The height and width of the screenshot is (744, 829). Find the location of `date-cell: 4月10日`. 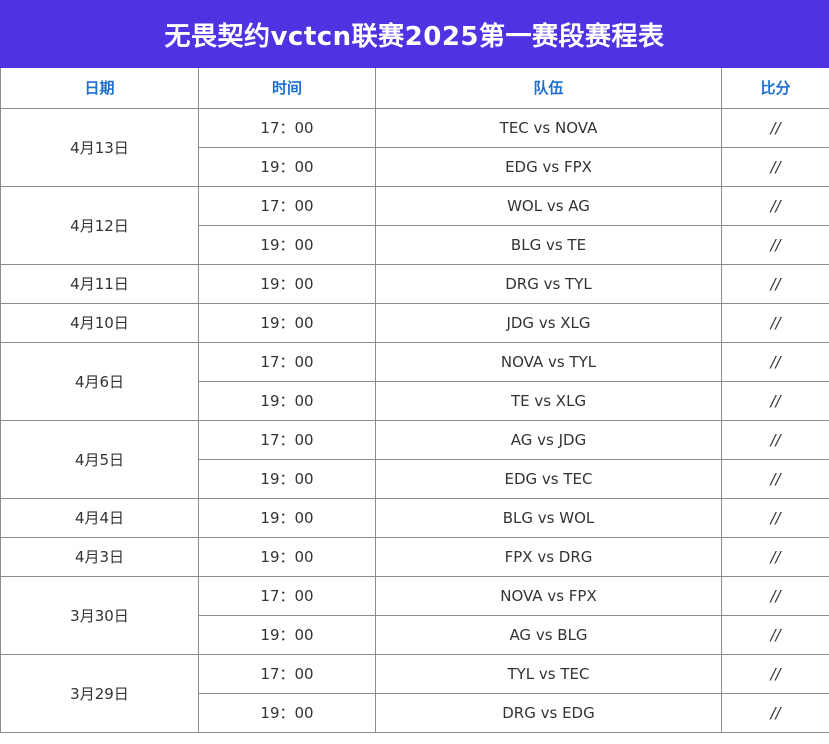

date-cell: 4月10日 is located at coordinates (99, 322).